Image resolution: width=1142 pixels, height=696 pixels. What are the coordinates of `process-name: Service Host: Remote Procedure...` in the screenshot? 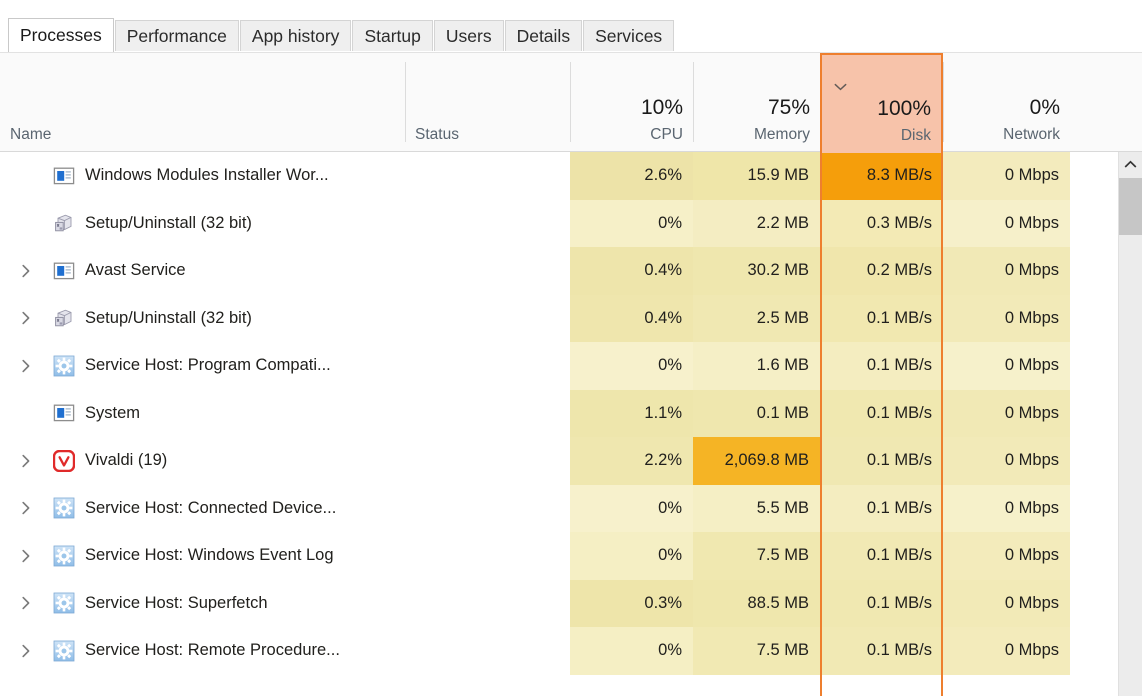 It's located at (212, 650).